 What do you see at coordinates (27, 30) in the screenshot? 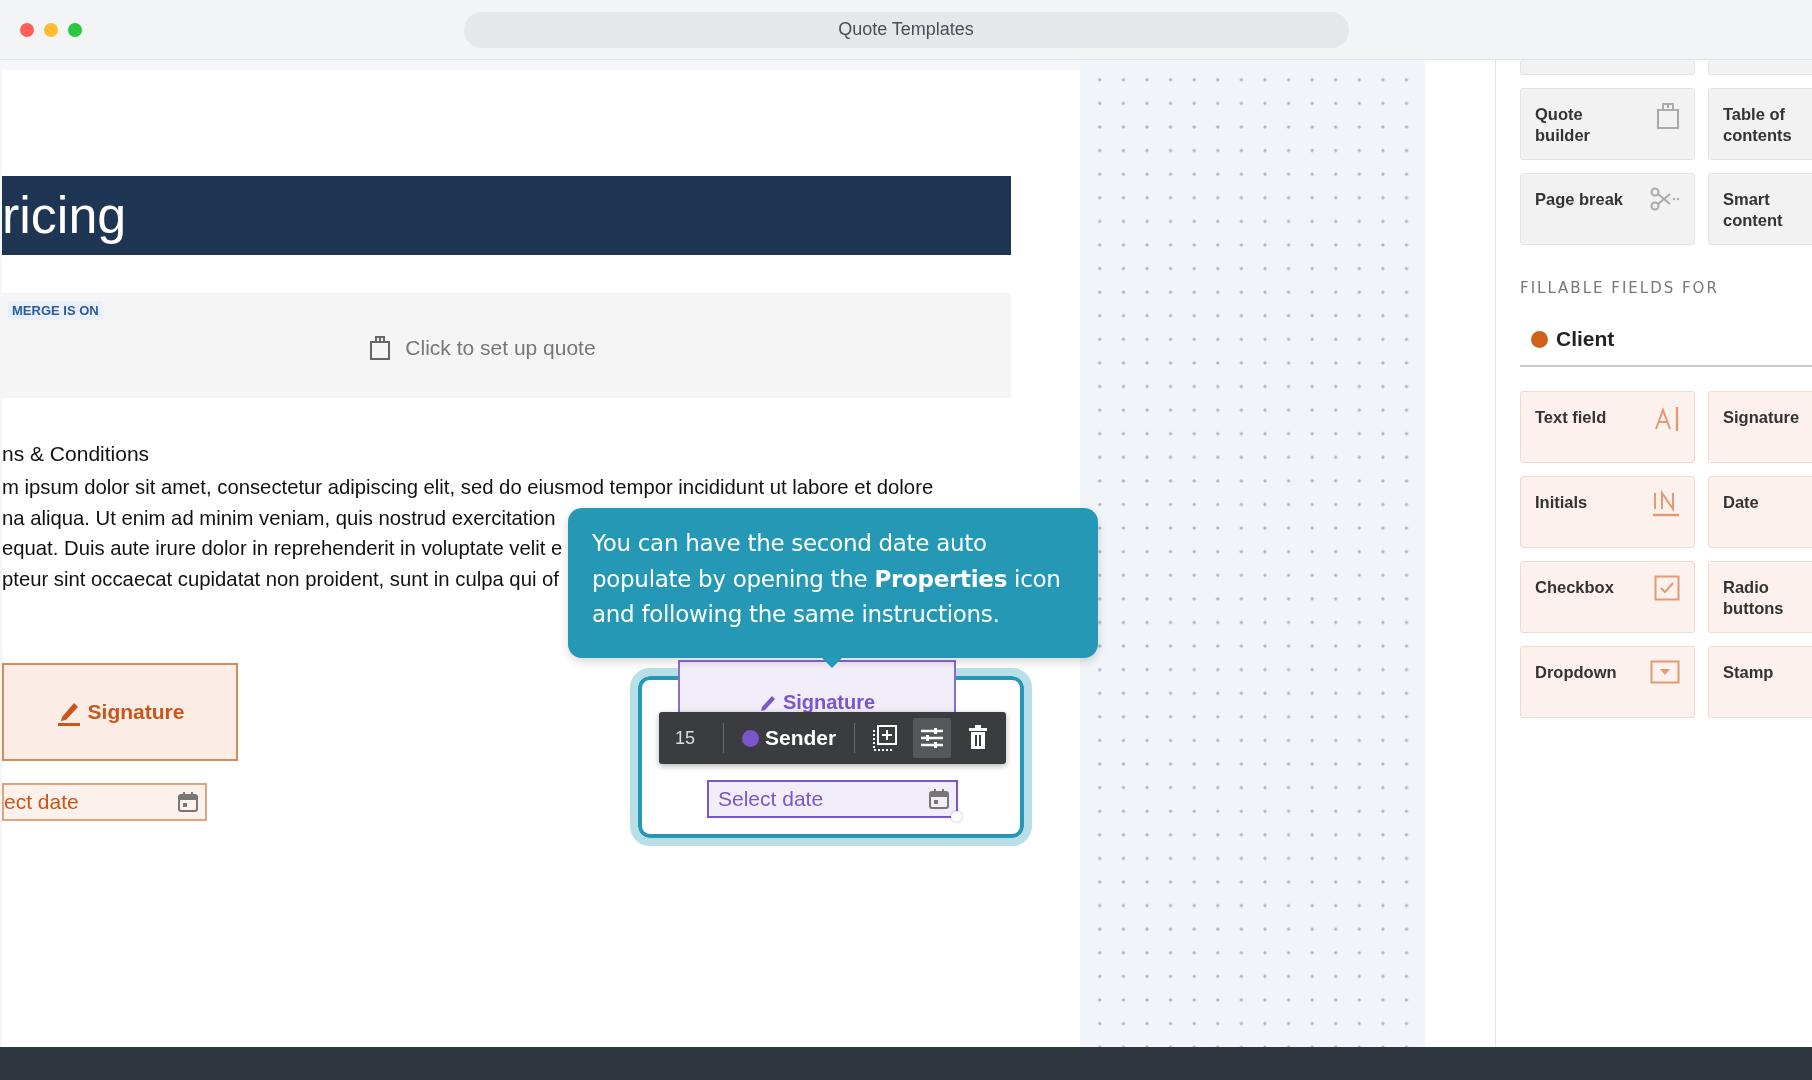
I see `close-button` at bounding box center [27, 30].